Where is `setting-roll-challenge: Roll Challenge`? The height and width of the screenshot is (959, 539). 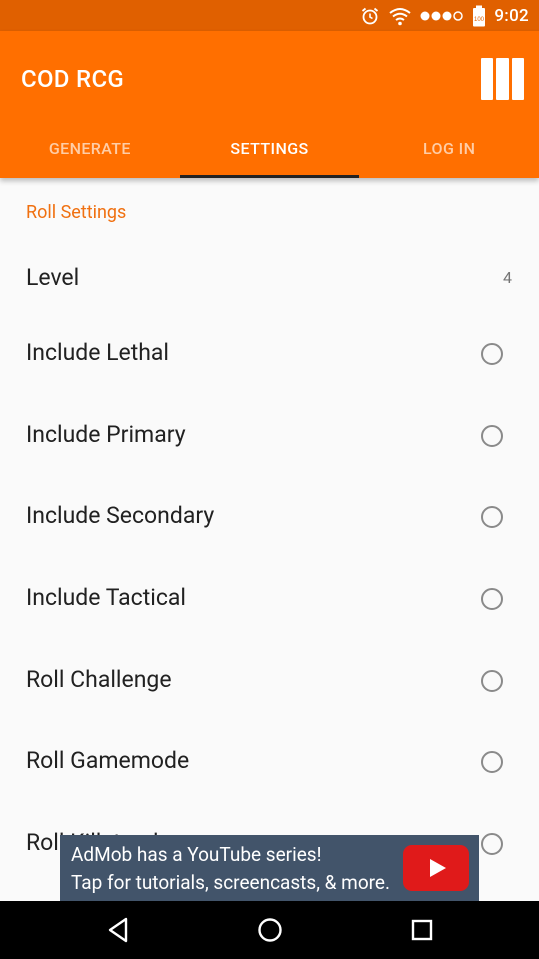 setting-roll-challenge: Roll Challenge is located at coordinates (269, 682).